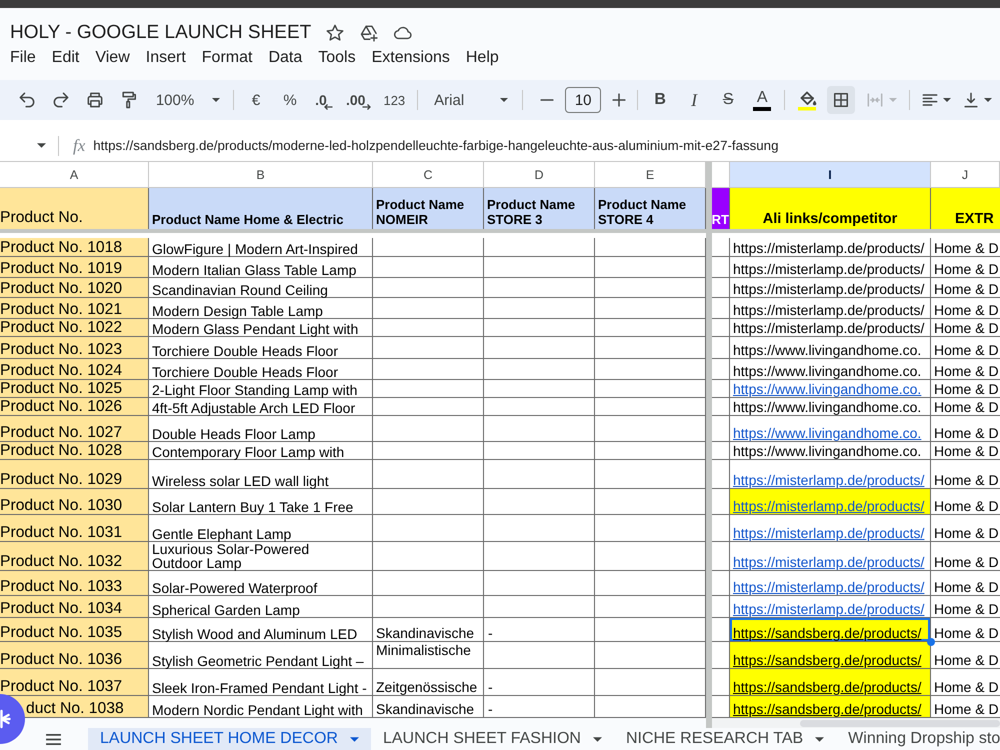 The width and height of the screenshot is (1000, 750). I want to click on increase-decimals-button: .00, so click(359, 100).